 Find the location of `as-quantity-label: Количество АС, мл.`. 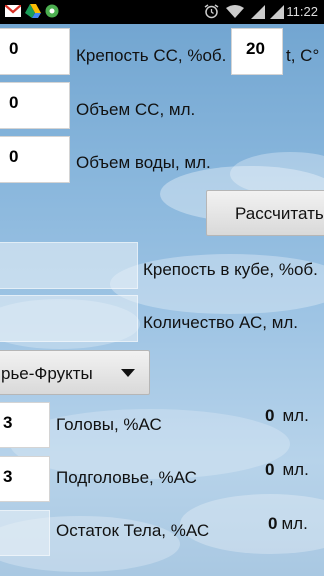

as-quantity-label: Количество АС, мл. is located at coordinates (221, 322).